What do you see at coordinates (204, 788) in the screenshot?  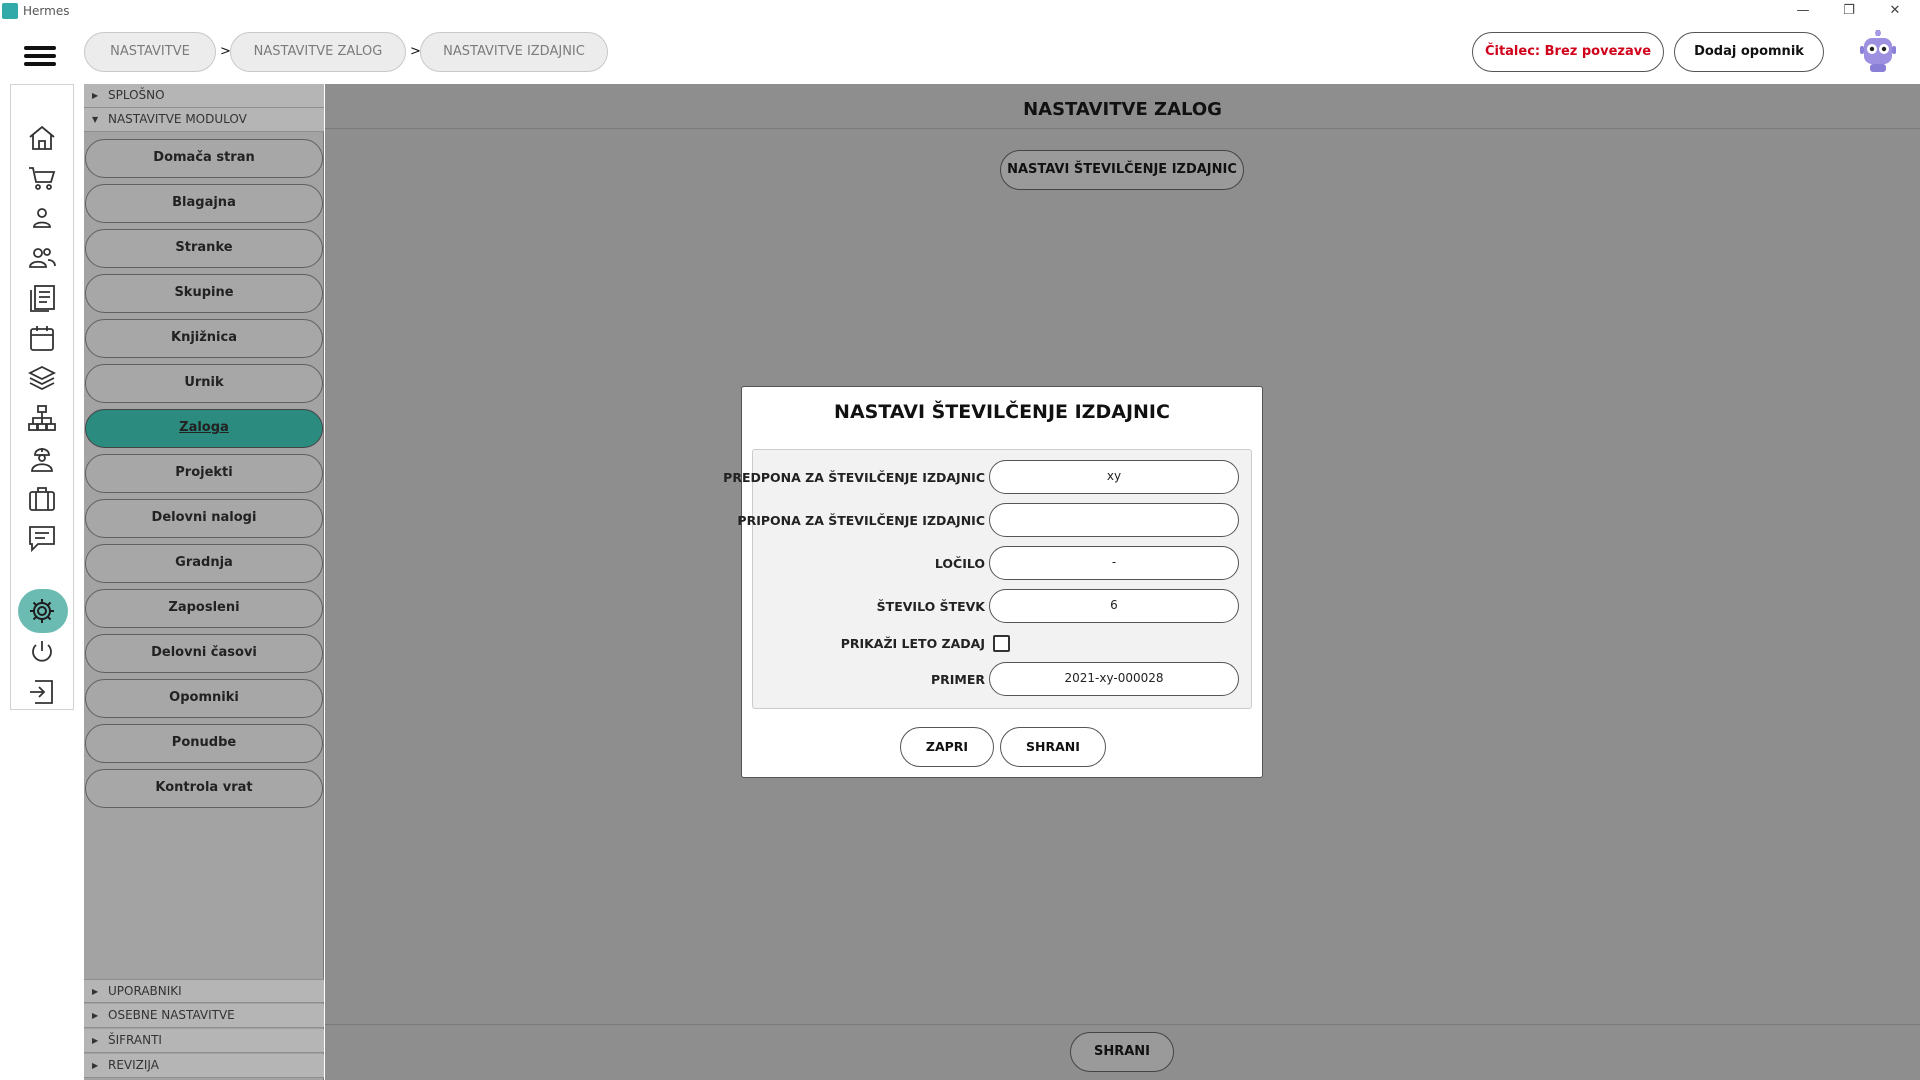 I see `module-kontrola-vrat: Kontrola vrat` at bounding box center [204, 788].